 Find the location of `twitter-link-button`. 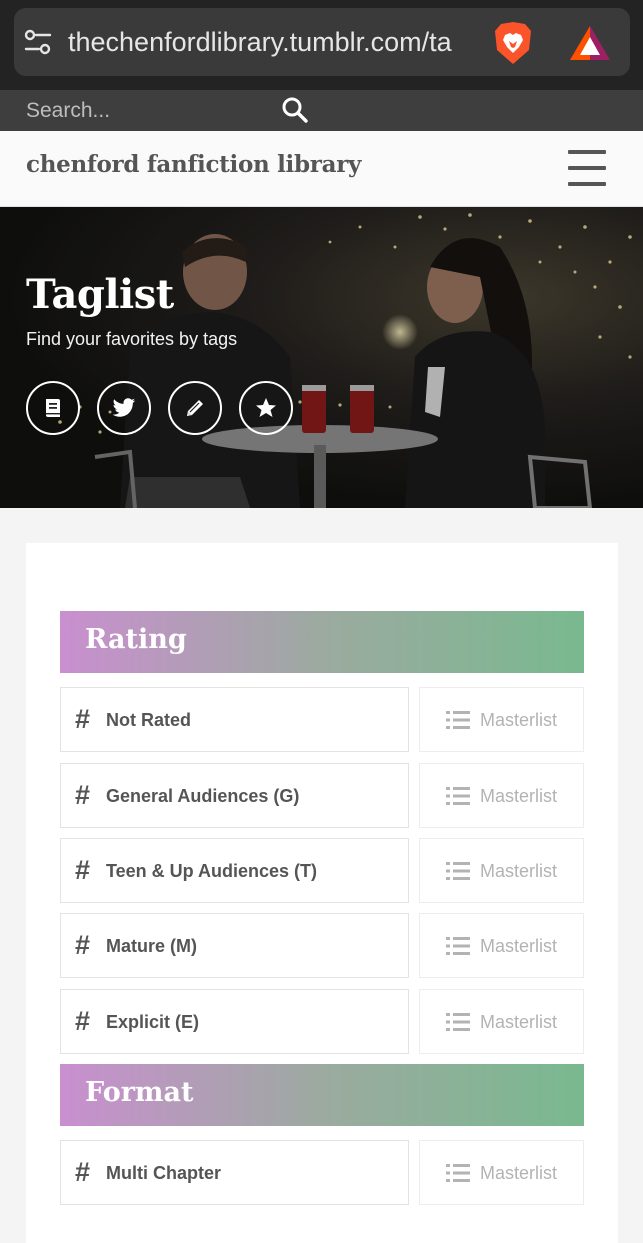

twitter-link-button is located at coordinates (124, 408).